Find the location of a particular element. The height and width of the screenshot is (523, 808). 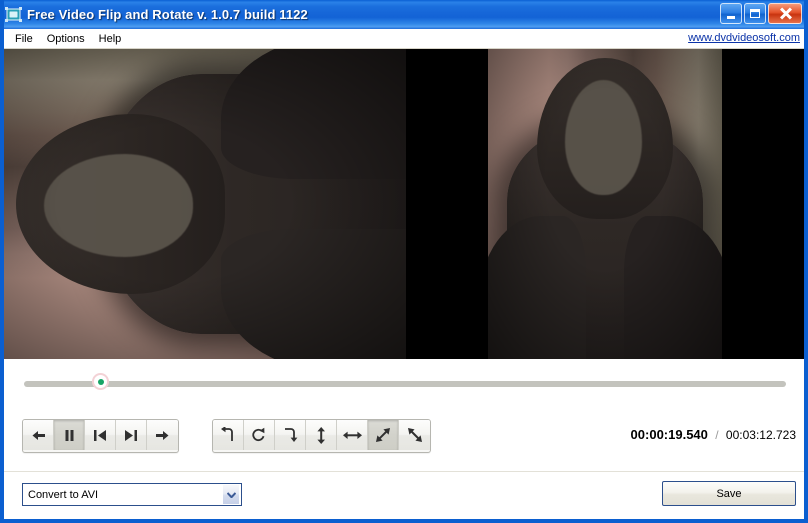

controls-row: 00:00:19.540 / 00:03:12.723 is located at coordinates (404, 440).